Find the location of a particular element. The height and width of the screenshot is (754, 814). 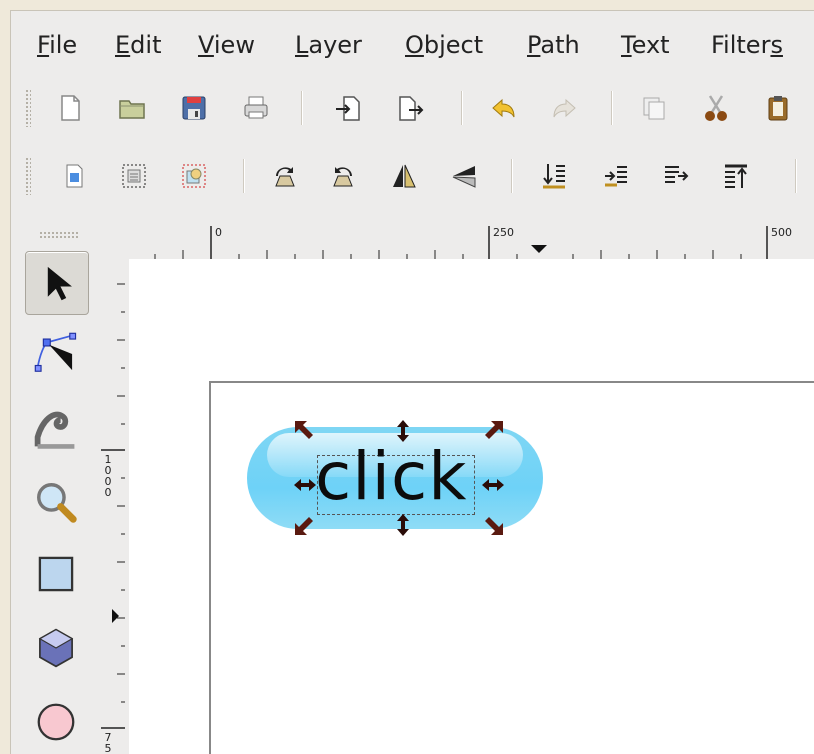

node-edit-icon is located at coordinates (55, 352).